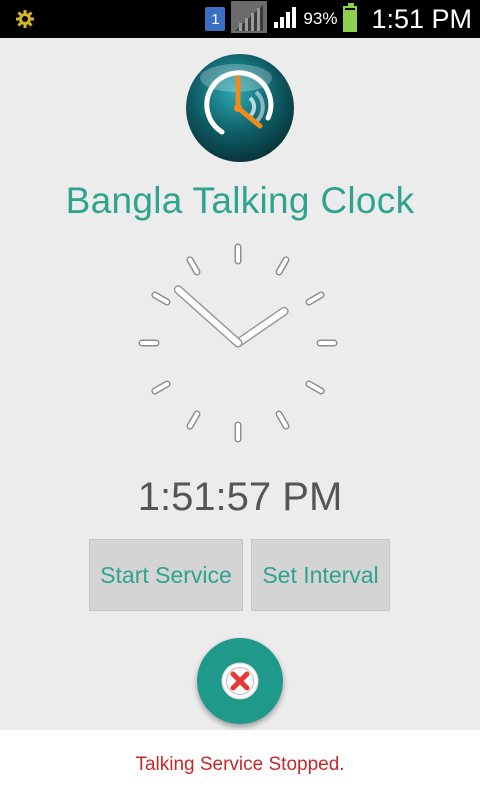 Image resolution: width=480 pixels, height=800 pixels. What do you see at coordinates (240, 497) in the screenshot?
I see `digital-time: 1:51:57 PM` at bounding box center [240, 497].